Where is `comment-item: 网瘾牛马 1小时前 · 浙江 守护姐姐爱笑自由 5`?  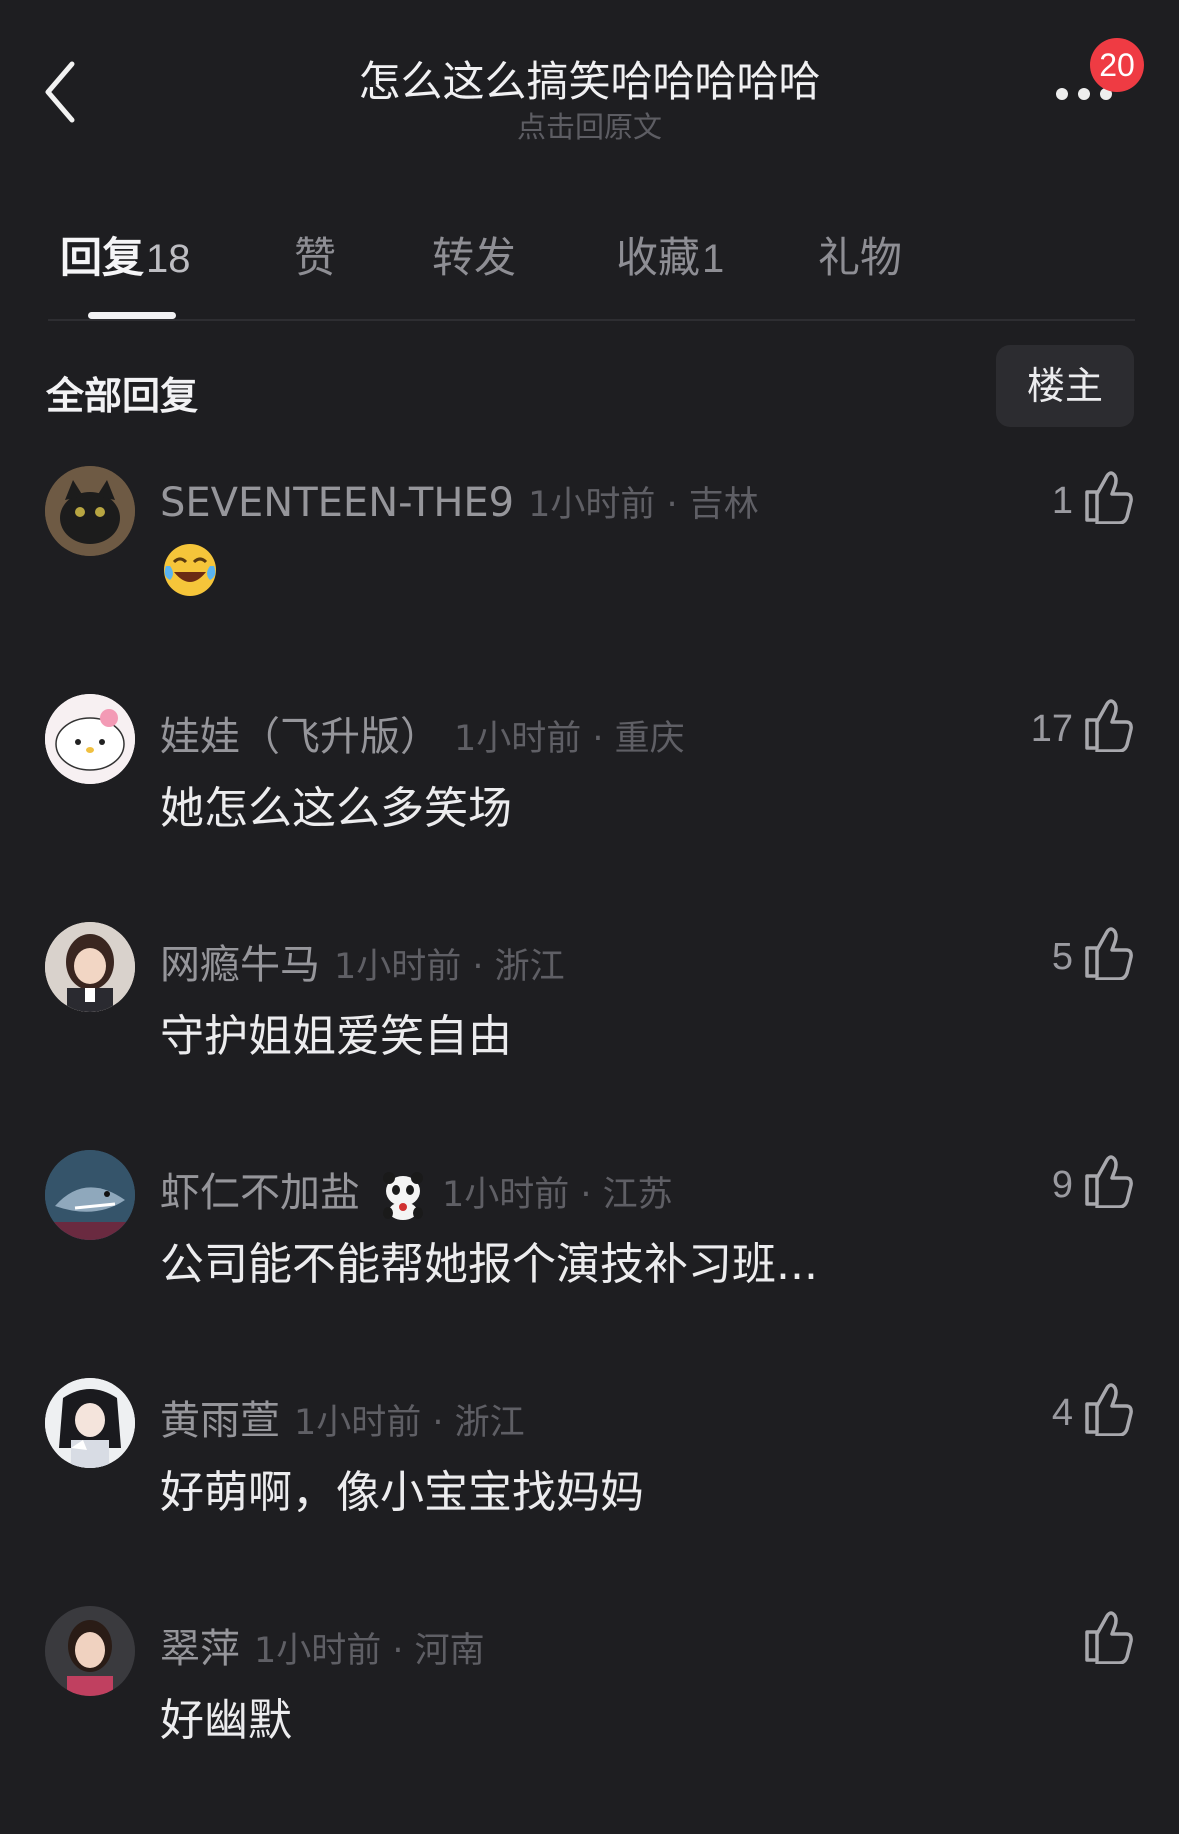 comment-item: 网瘾牛马 1小时前 · 浙江 守护姐姐爱笑自由 5 is located at coordinates (589, 1036).